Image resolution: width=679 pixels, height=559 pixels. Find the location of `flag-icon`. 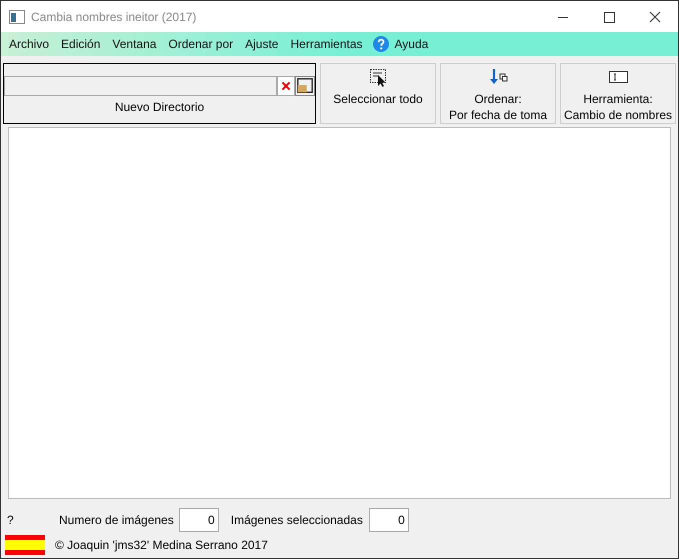

flag-icon is located at coordinates (25, 545).